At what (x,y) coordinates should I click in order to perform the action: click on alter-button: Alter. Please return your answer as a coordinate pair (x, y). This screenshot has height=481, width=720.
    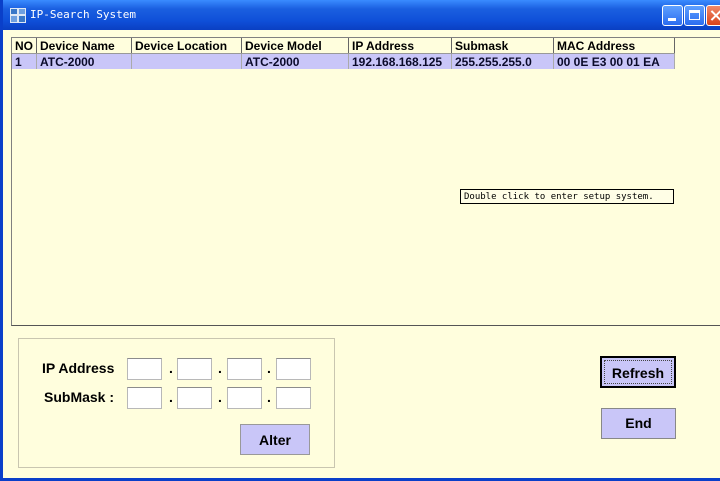
    Looking at the image, I should click on (275, 439).